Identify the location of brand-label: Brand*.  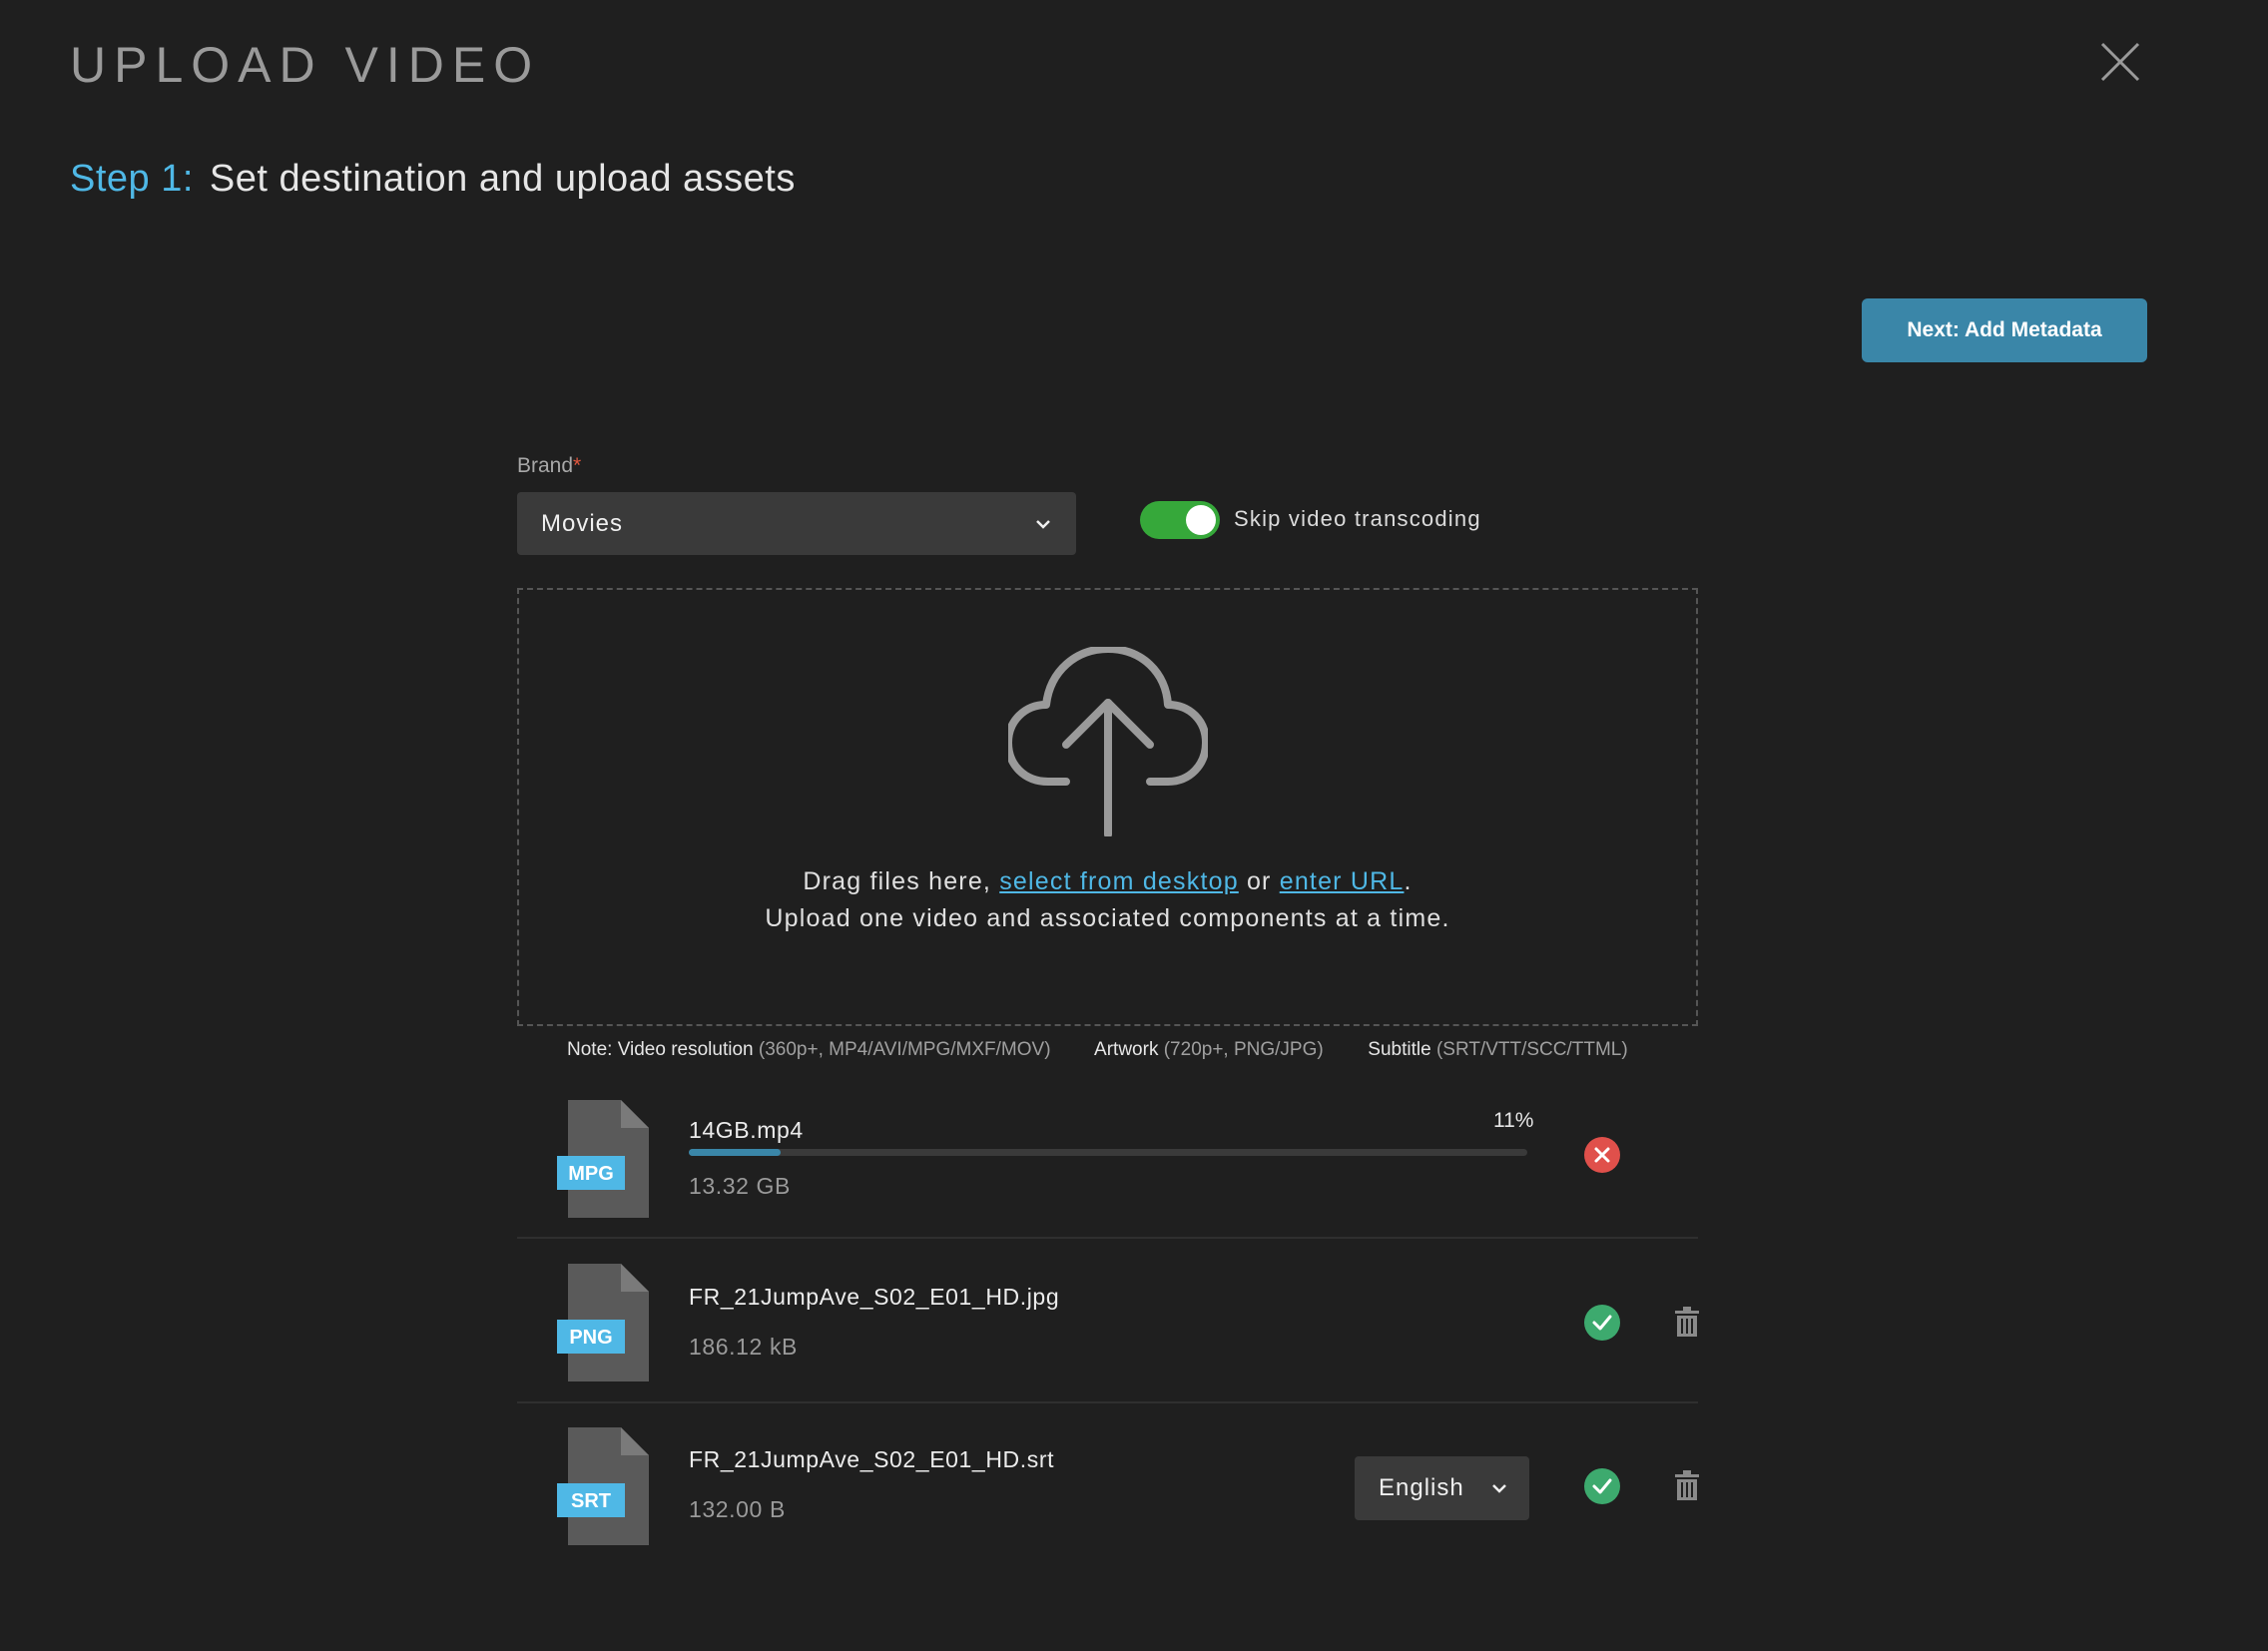
(549, 466).